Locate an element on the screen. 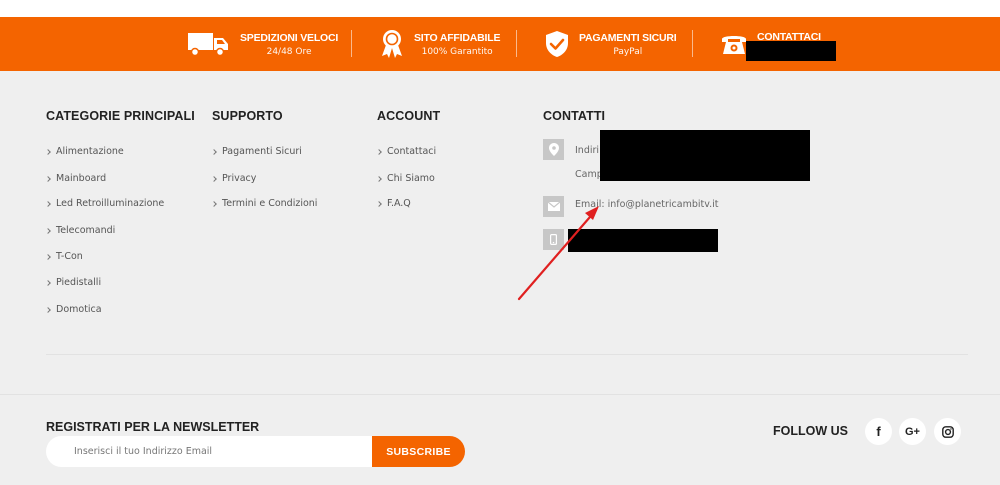 This screenshot has height=485, width=1000. contact-address-box is located at coordinates (553, 149).